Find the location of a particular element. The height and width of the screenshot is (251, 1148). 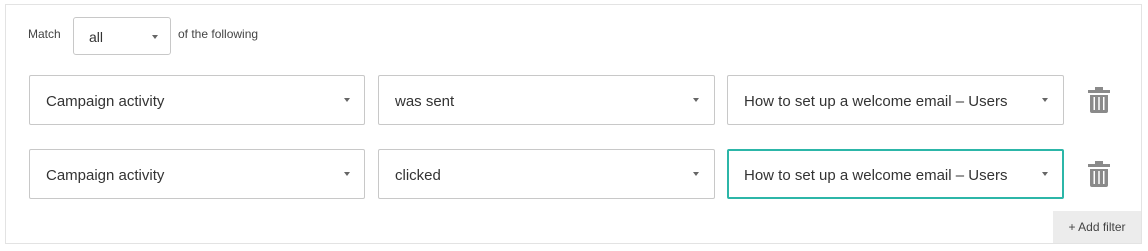

match-label: Match is located at coordinates (44, 34).